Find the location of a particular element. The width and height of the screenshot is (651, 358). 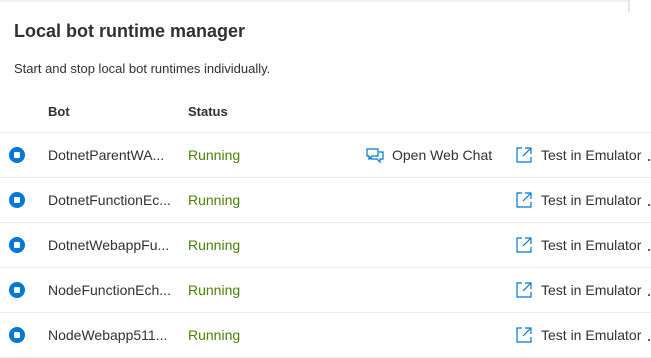

open-web-chat-button: Open Web Chat is located at coordinates (429, 155).